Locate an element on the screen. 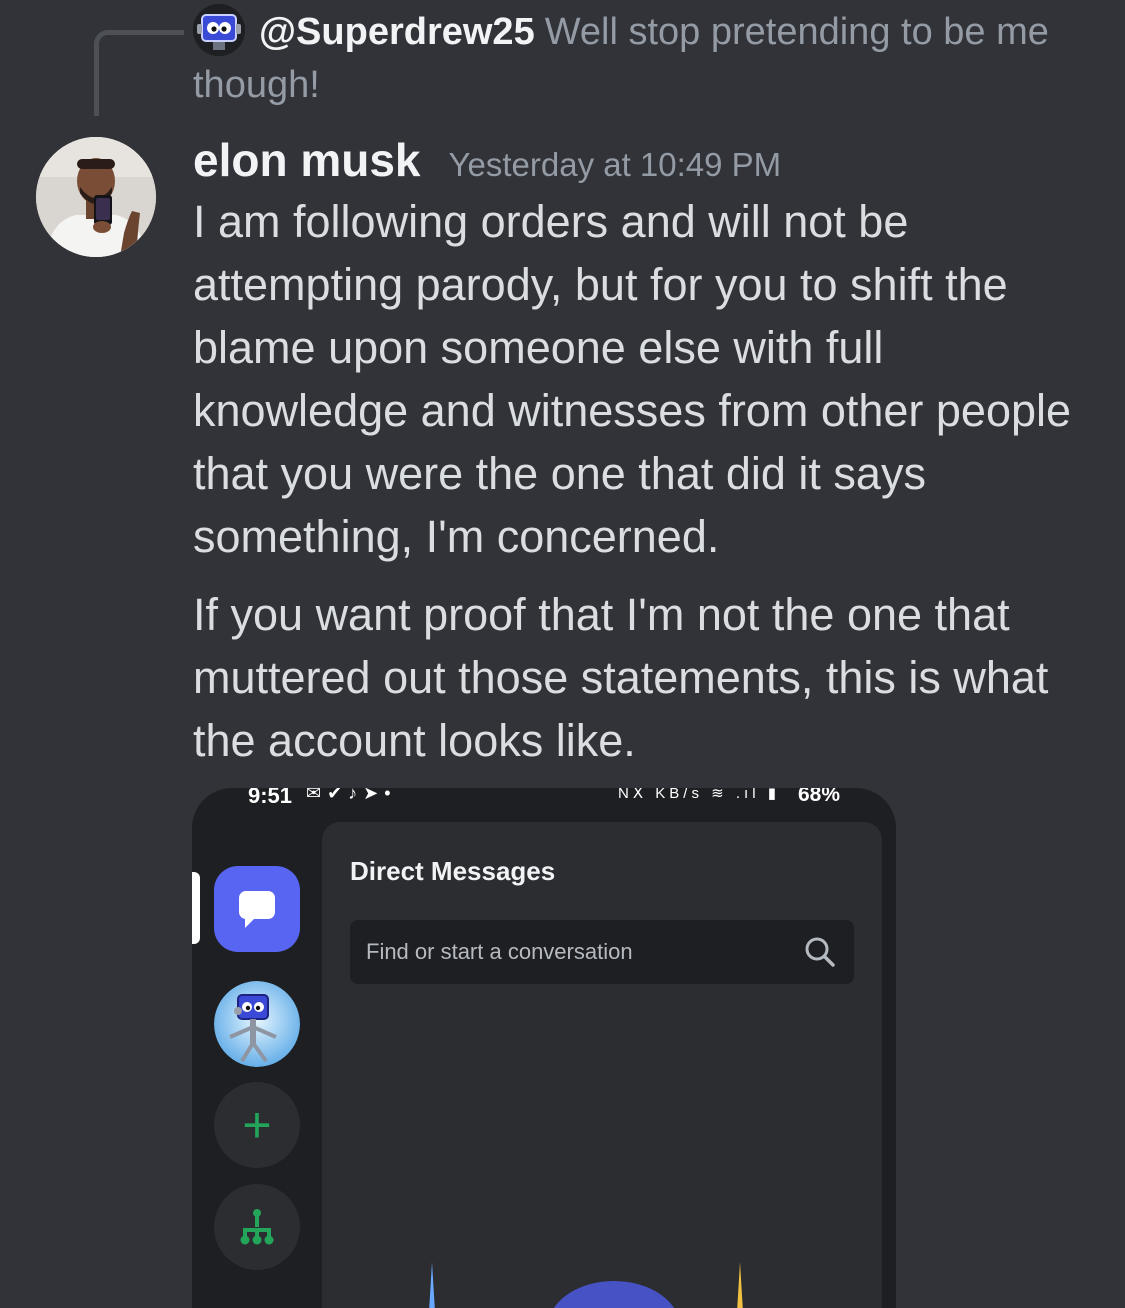  server-robot-icon is located at coordinates (257, 1024).